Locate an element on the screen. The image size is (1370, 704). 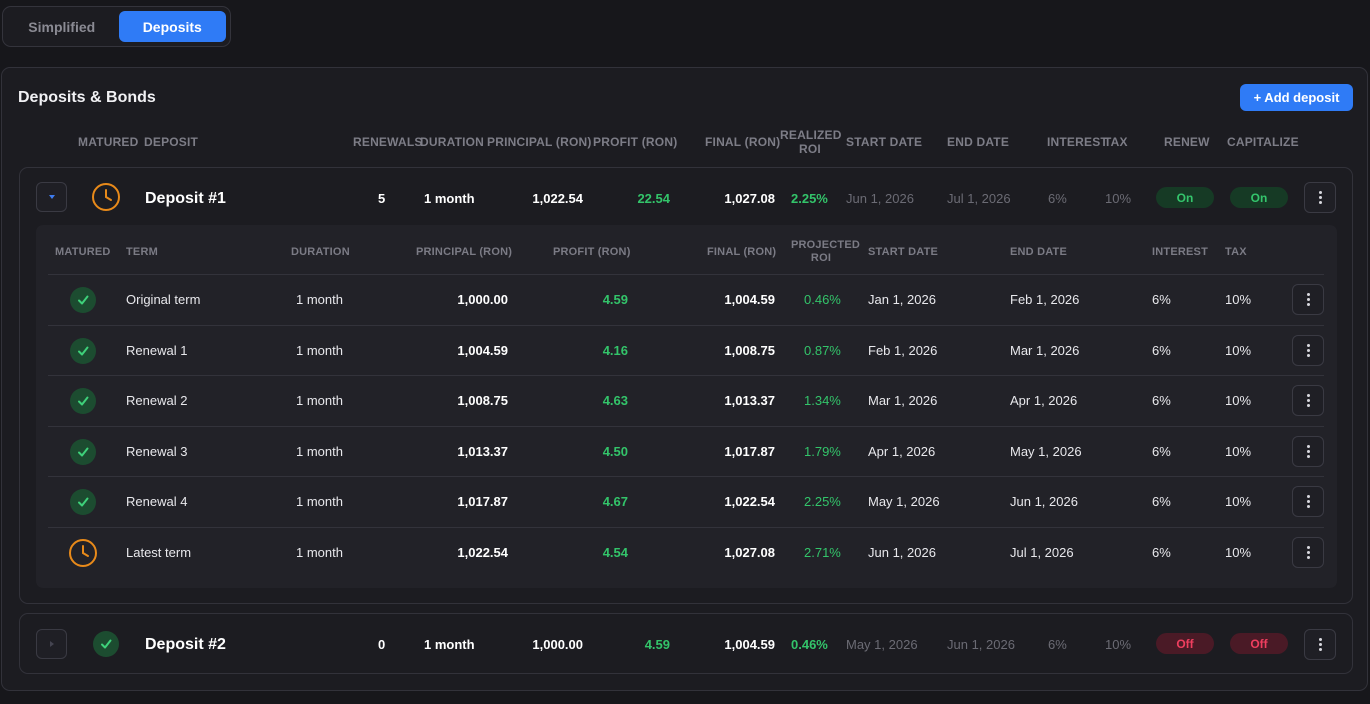
expand-button is located at coordinates (51, 644).